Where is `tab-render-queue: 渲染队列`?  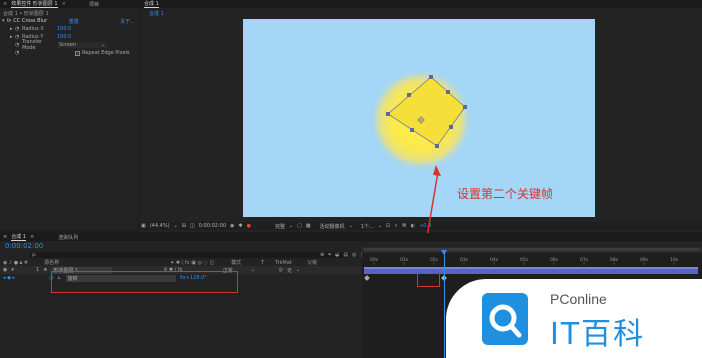
tab-render-queue: 渲染队列 is located at coordinates (68, 237).